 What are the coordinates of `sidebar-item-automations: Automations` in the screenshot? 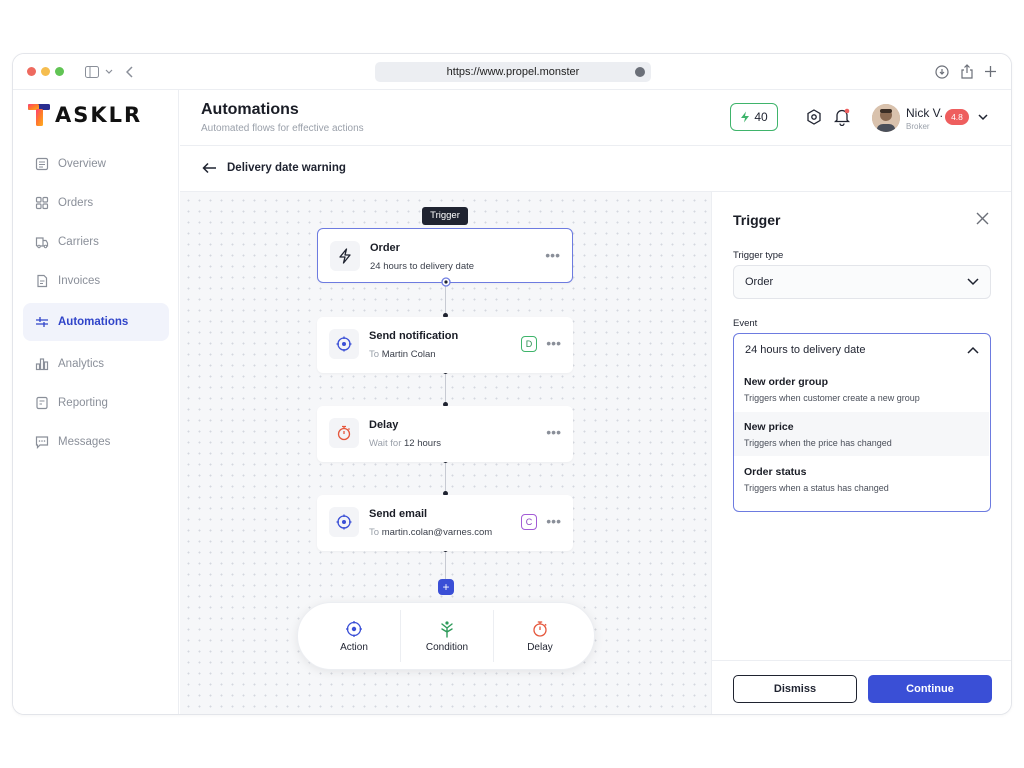 It's located at (96, 322).